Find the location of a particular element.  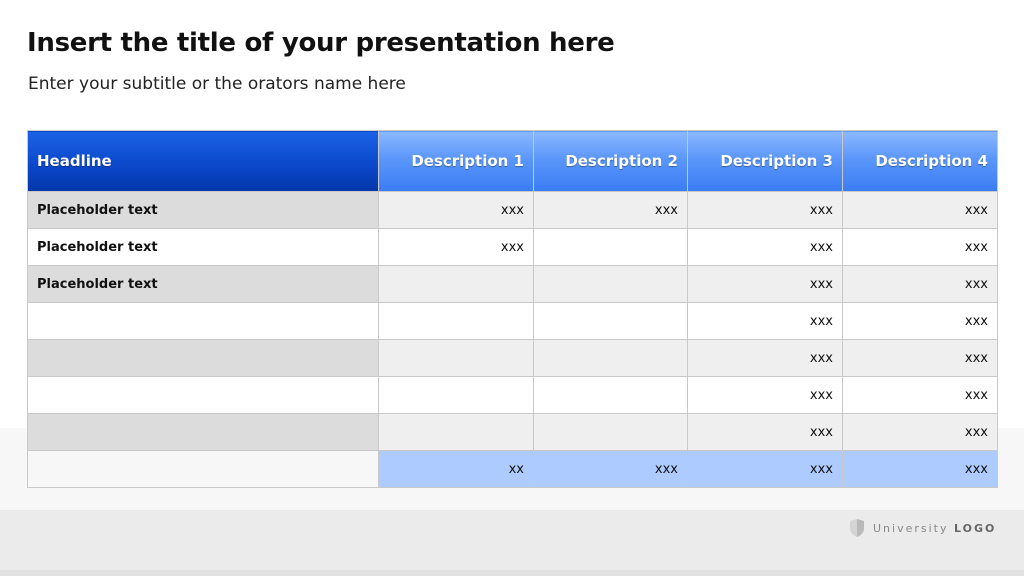

university-logo: University LOGO is located at coordinates (922, 528).